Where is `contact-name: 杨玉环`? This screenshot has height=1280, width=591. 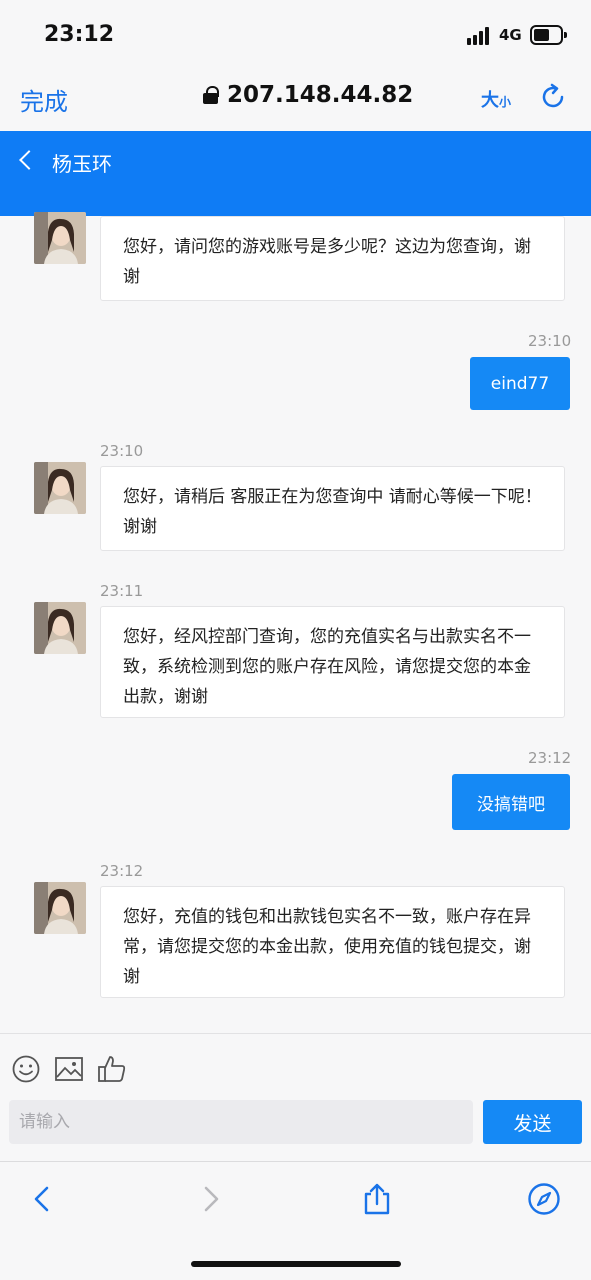 contact-name: 杨玉环 is located at coordinates (82, 164).